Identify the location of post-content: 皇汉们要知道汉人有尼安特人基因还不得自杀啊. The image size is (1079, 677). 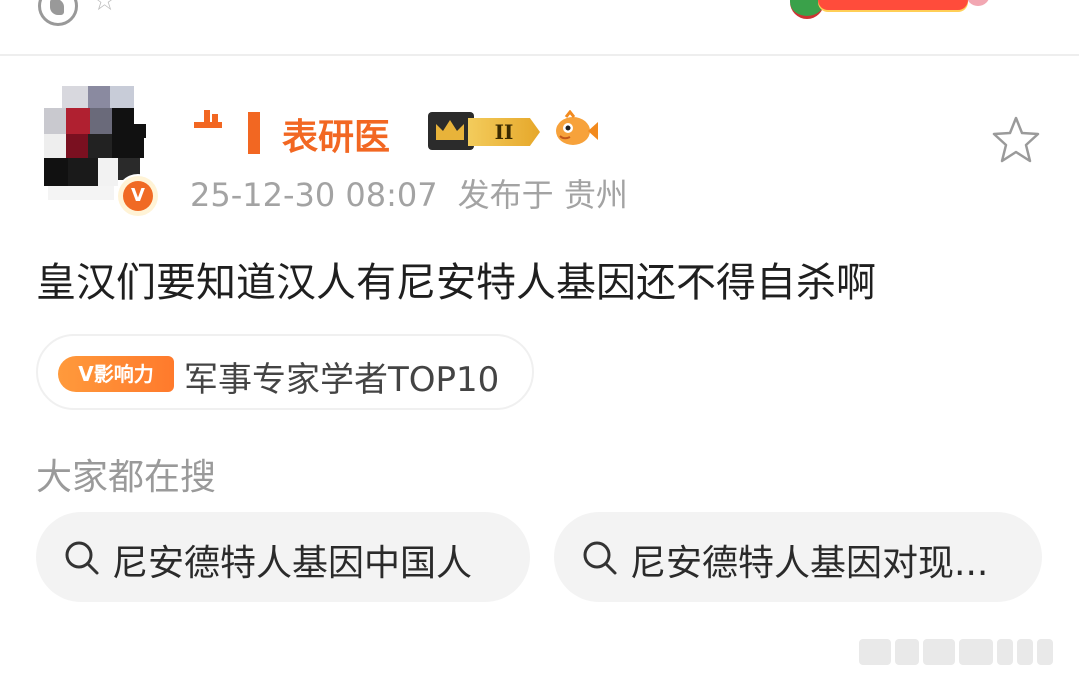
(456, 283).